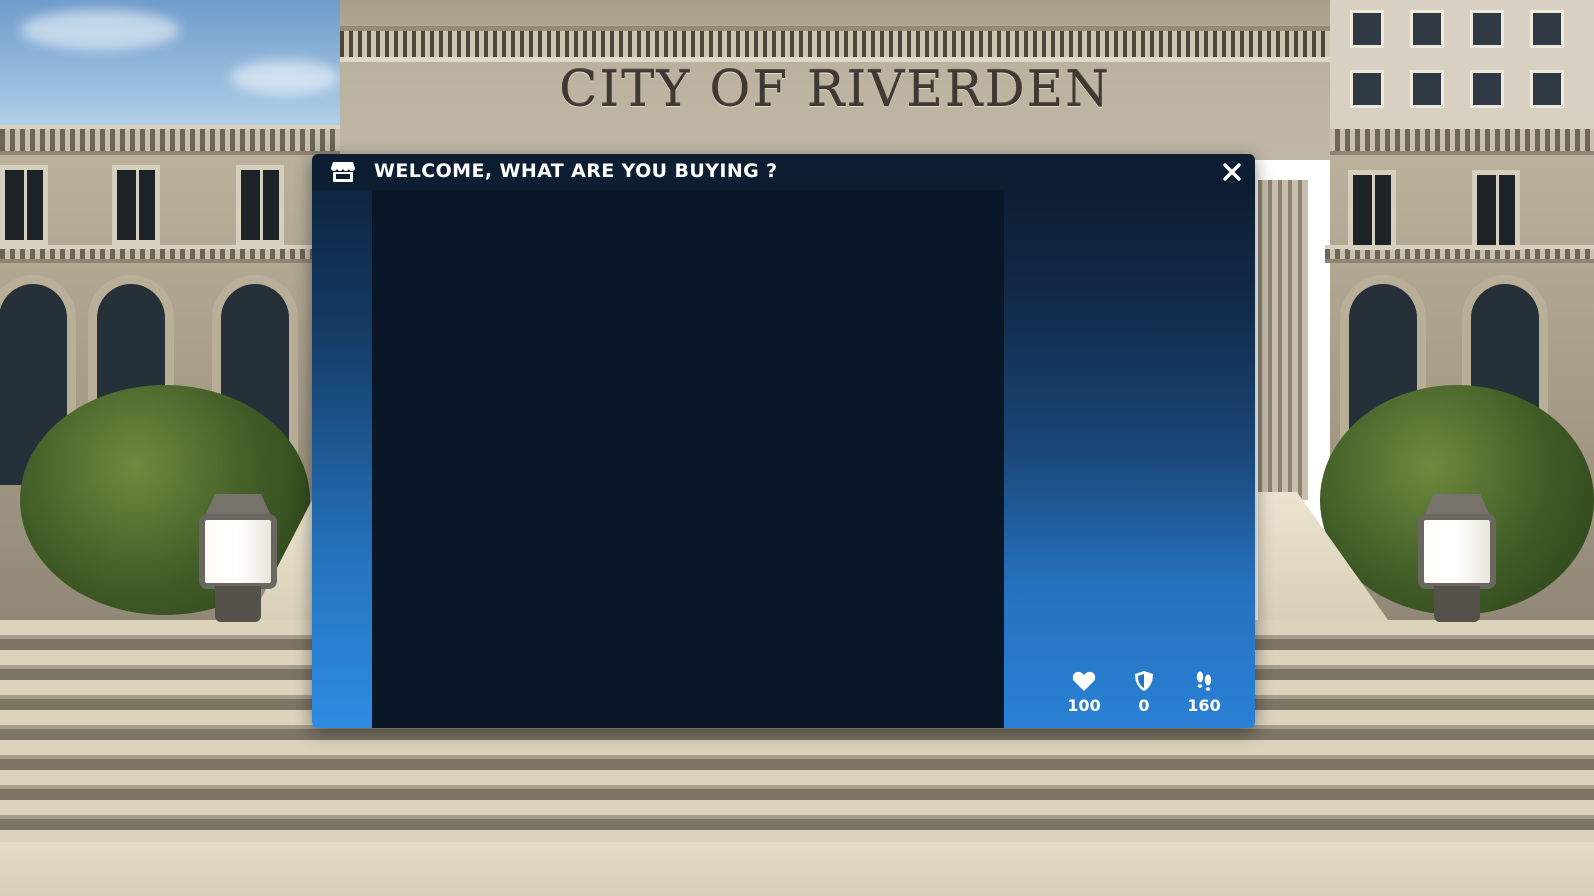 The image size is (1594, 896). What do you see at coordinates (835, 44) in the screenshot?
I see `dentil-molding` at bounding box center [835, 44].